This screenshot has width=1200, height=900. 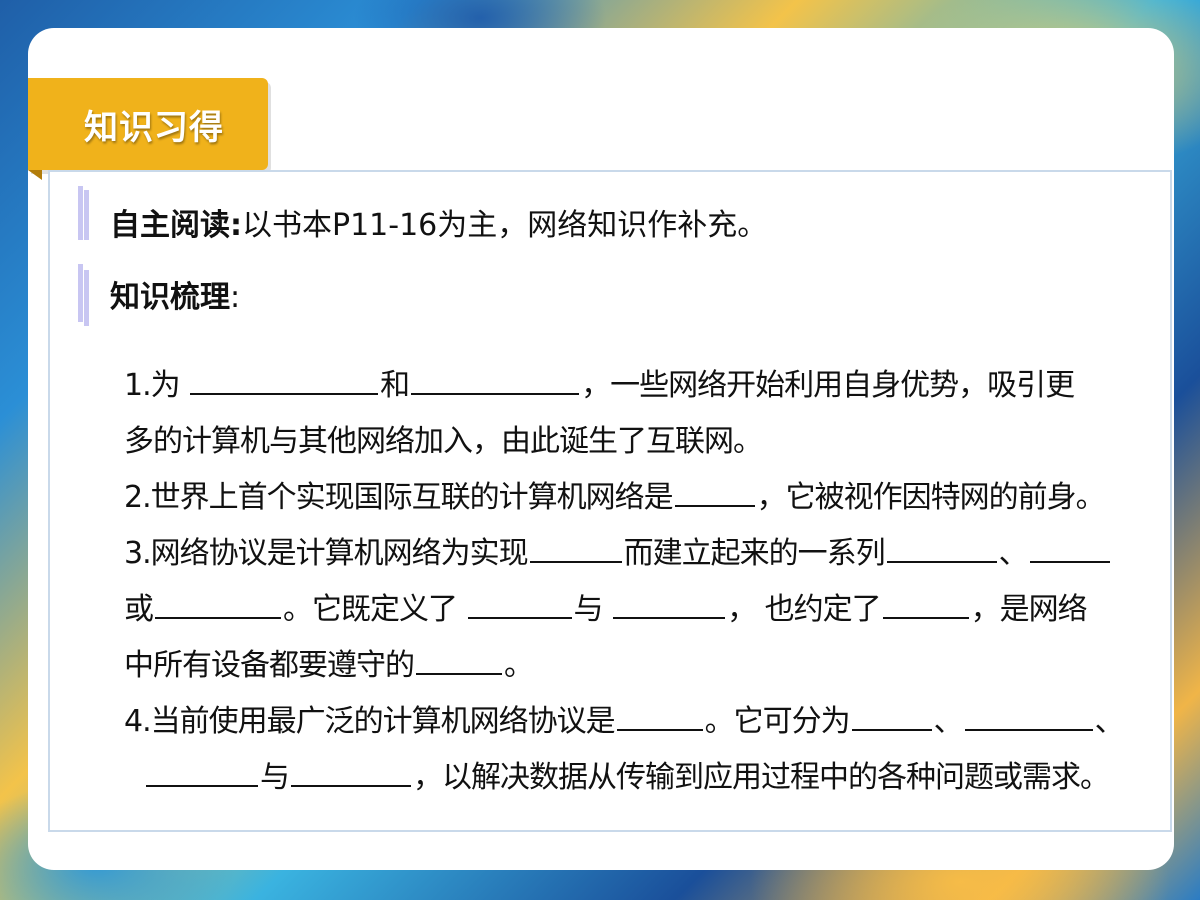 I want to click on question-text: 。, so click(x=519, y=665).